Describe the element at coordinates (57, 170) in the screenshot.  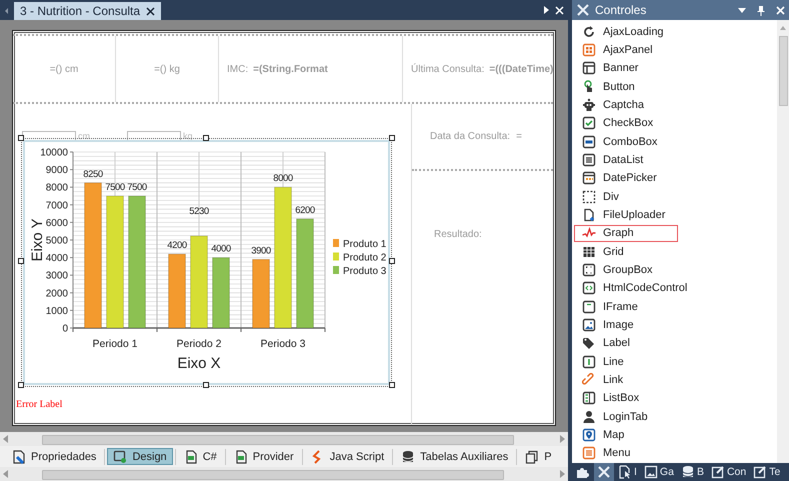
I see `tick-label: 9000` at that location.